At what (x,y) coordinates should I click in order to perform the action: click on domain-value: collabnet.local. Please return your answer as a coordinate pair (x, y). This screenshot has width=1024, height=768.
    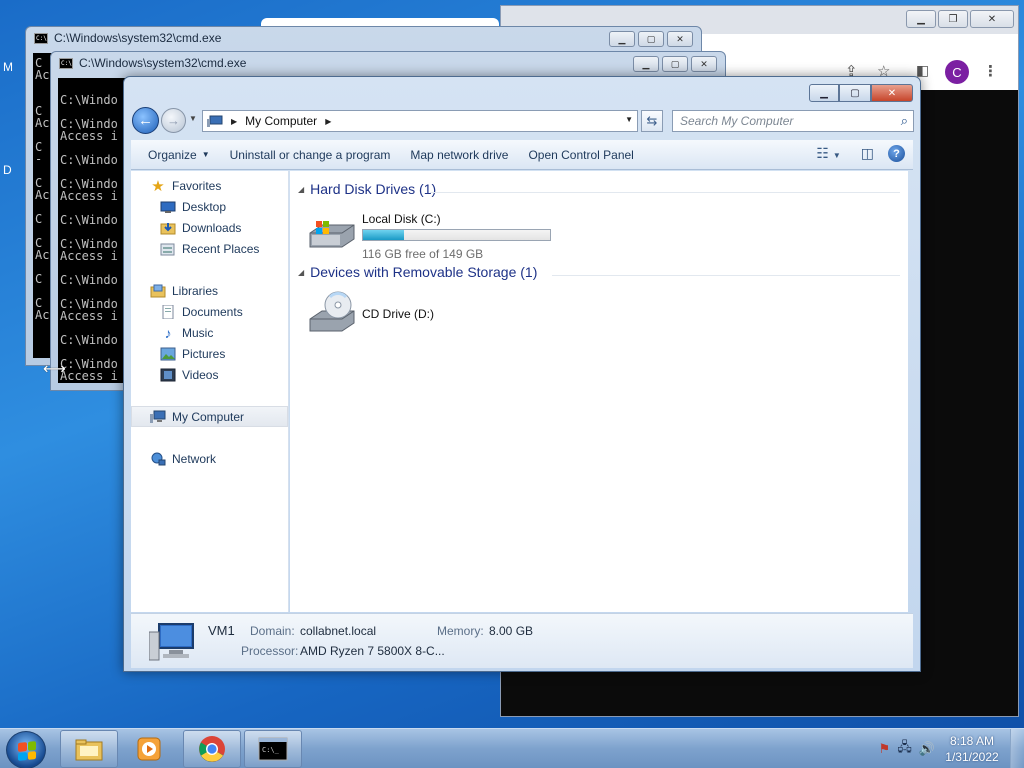
    Looking at the image, I should click on (338, 631).